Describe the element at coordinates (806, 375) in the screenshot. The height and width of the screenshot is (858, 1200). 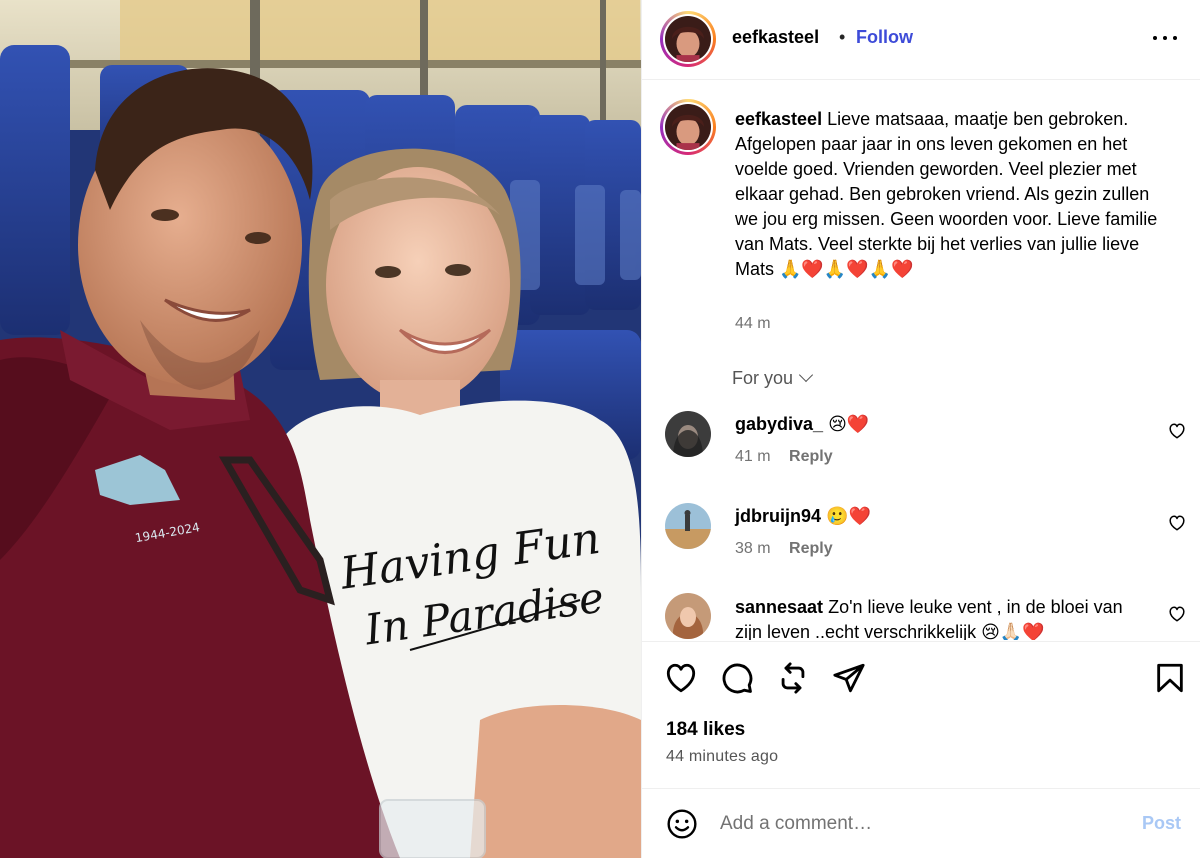
I see `chevron-down-icon` at that location.